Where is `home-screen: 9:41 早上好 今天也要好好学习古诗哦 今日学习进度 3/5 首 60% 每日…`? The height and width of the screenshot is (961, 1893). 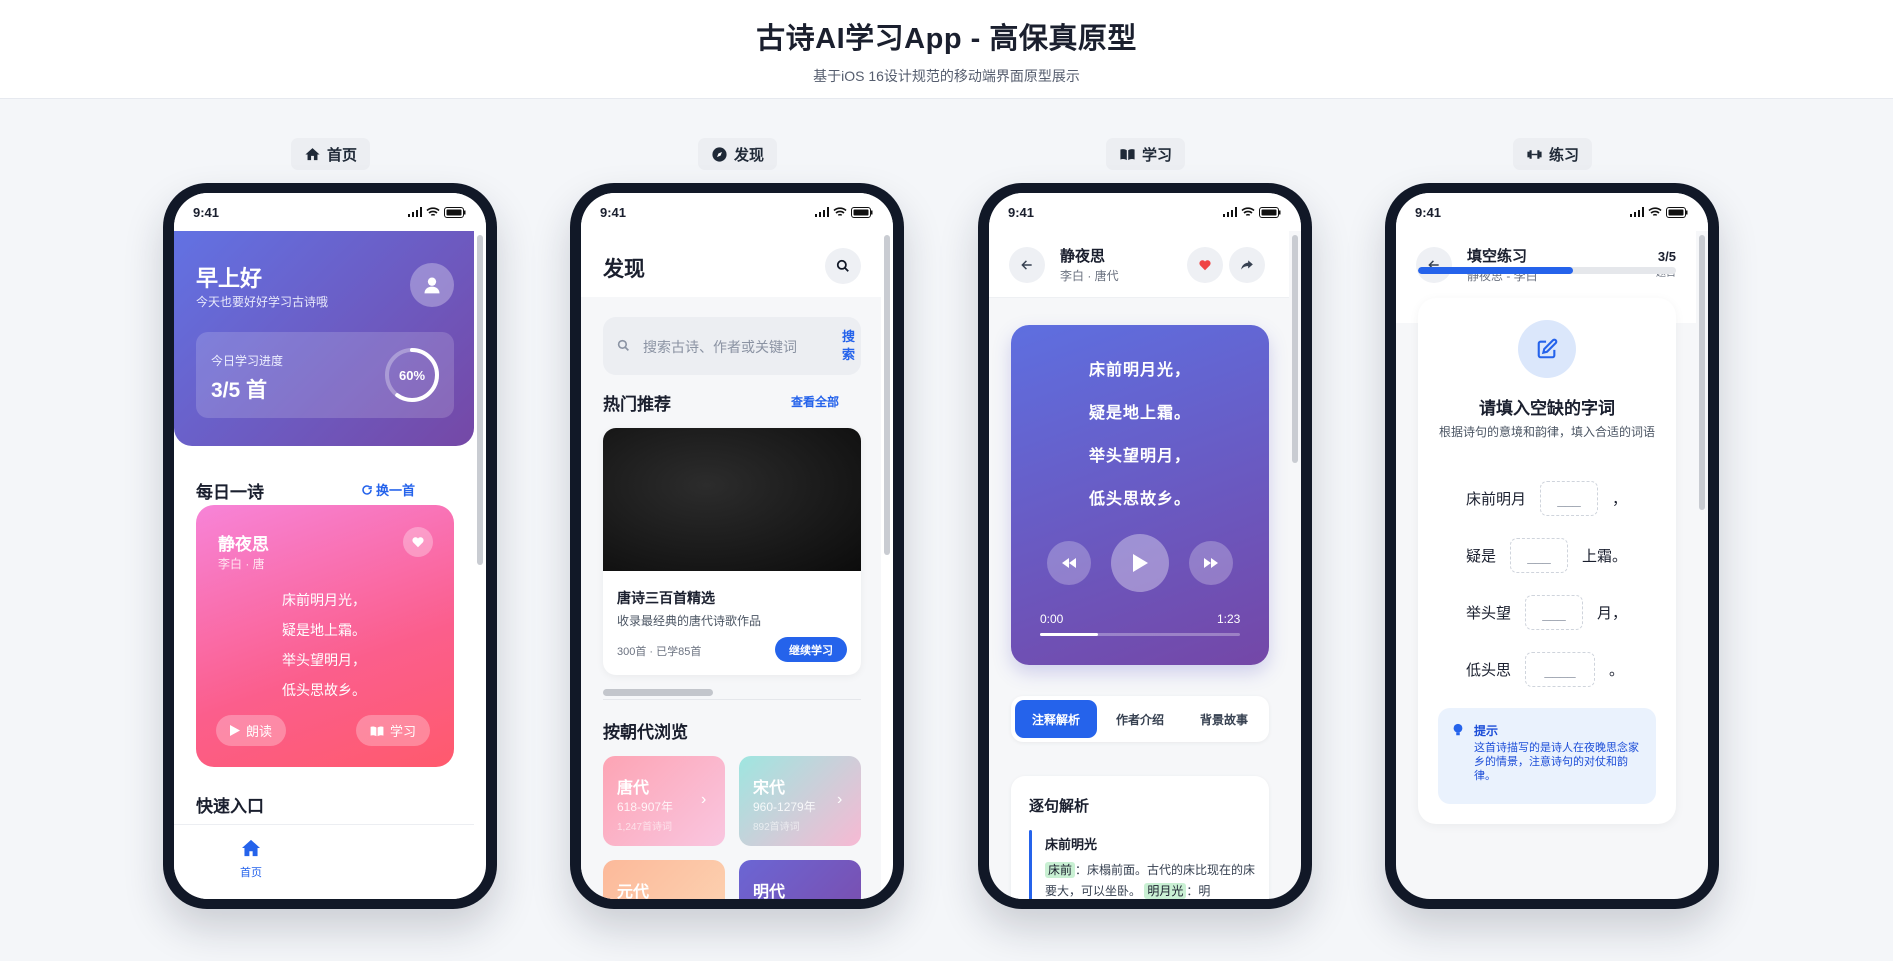 home-screen: 9:41 早上好 今天也要好好学习古诗哦 今日学习进度 3/5 首 60% 每日… is located at coordinates (330, 546).